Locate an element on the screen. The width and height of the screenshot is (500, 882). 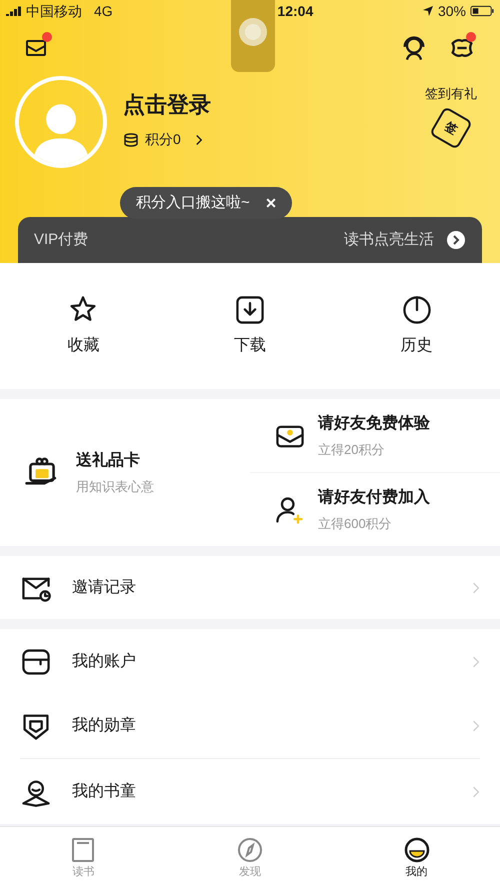
tab: 我的 is located at coordinates (416, 854).